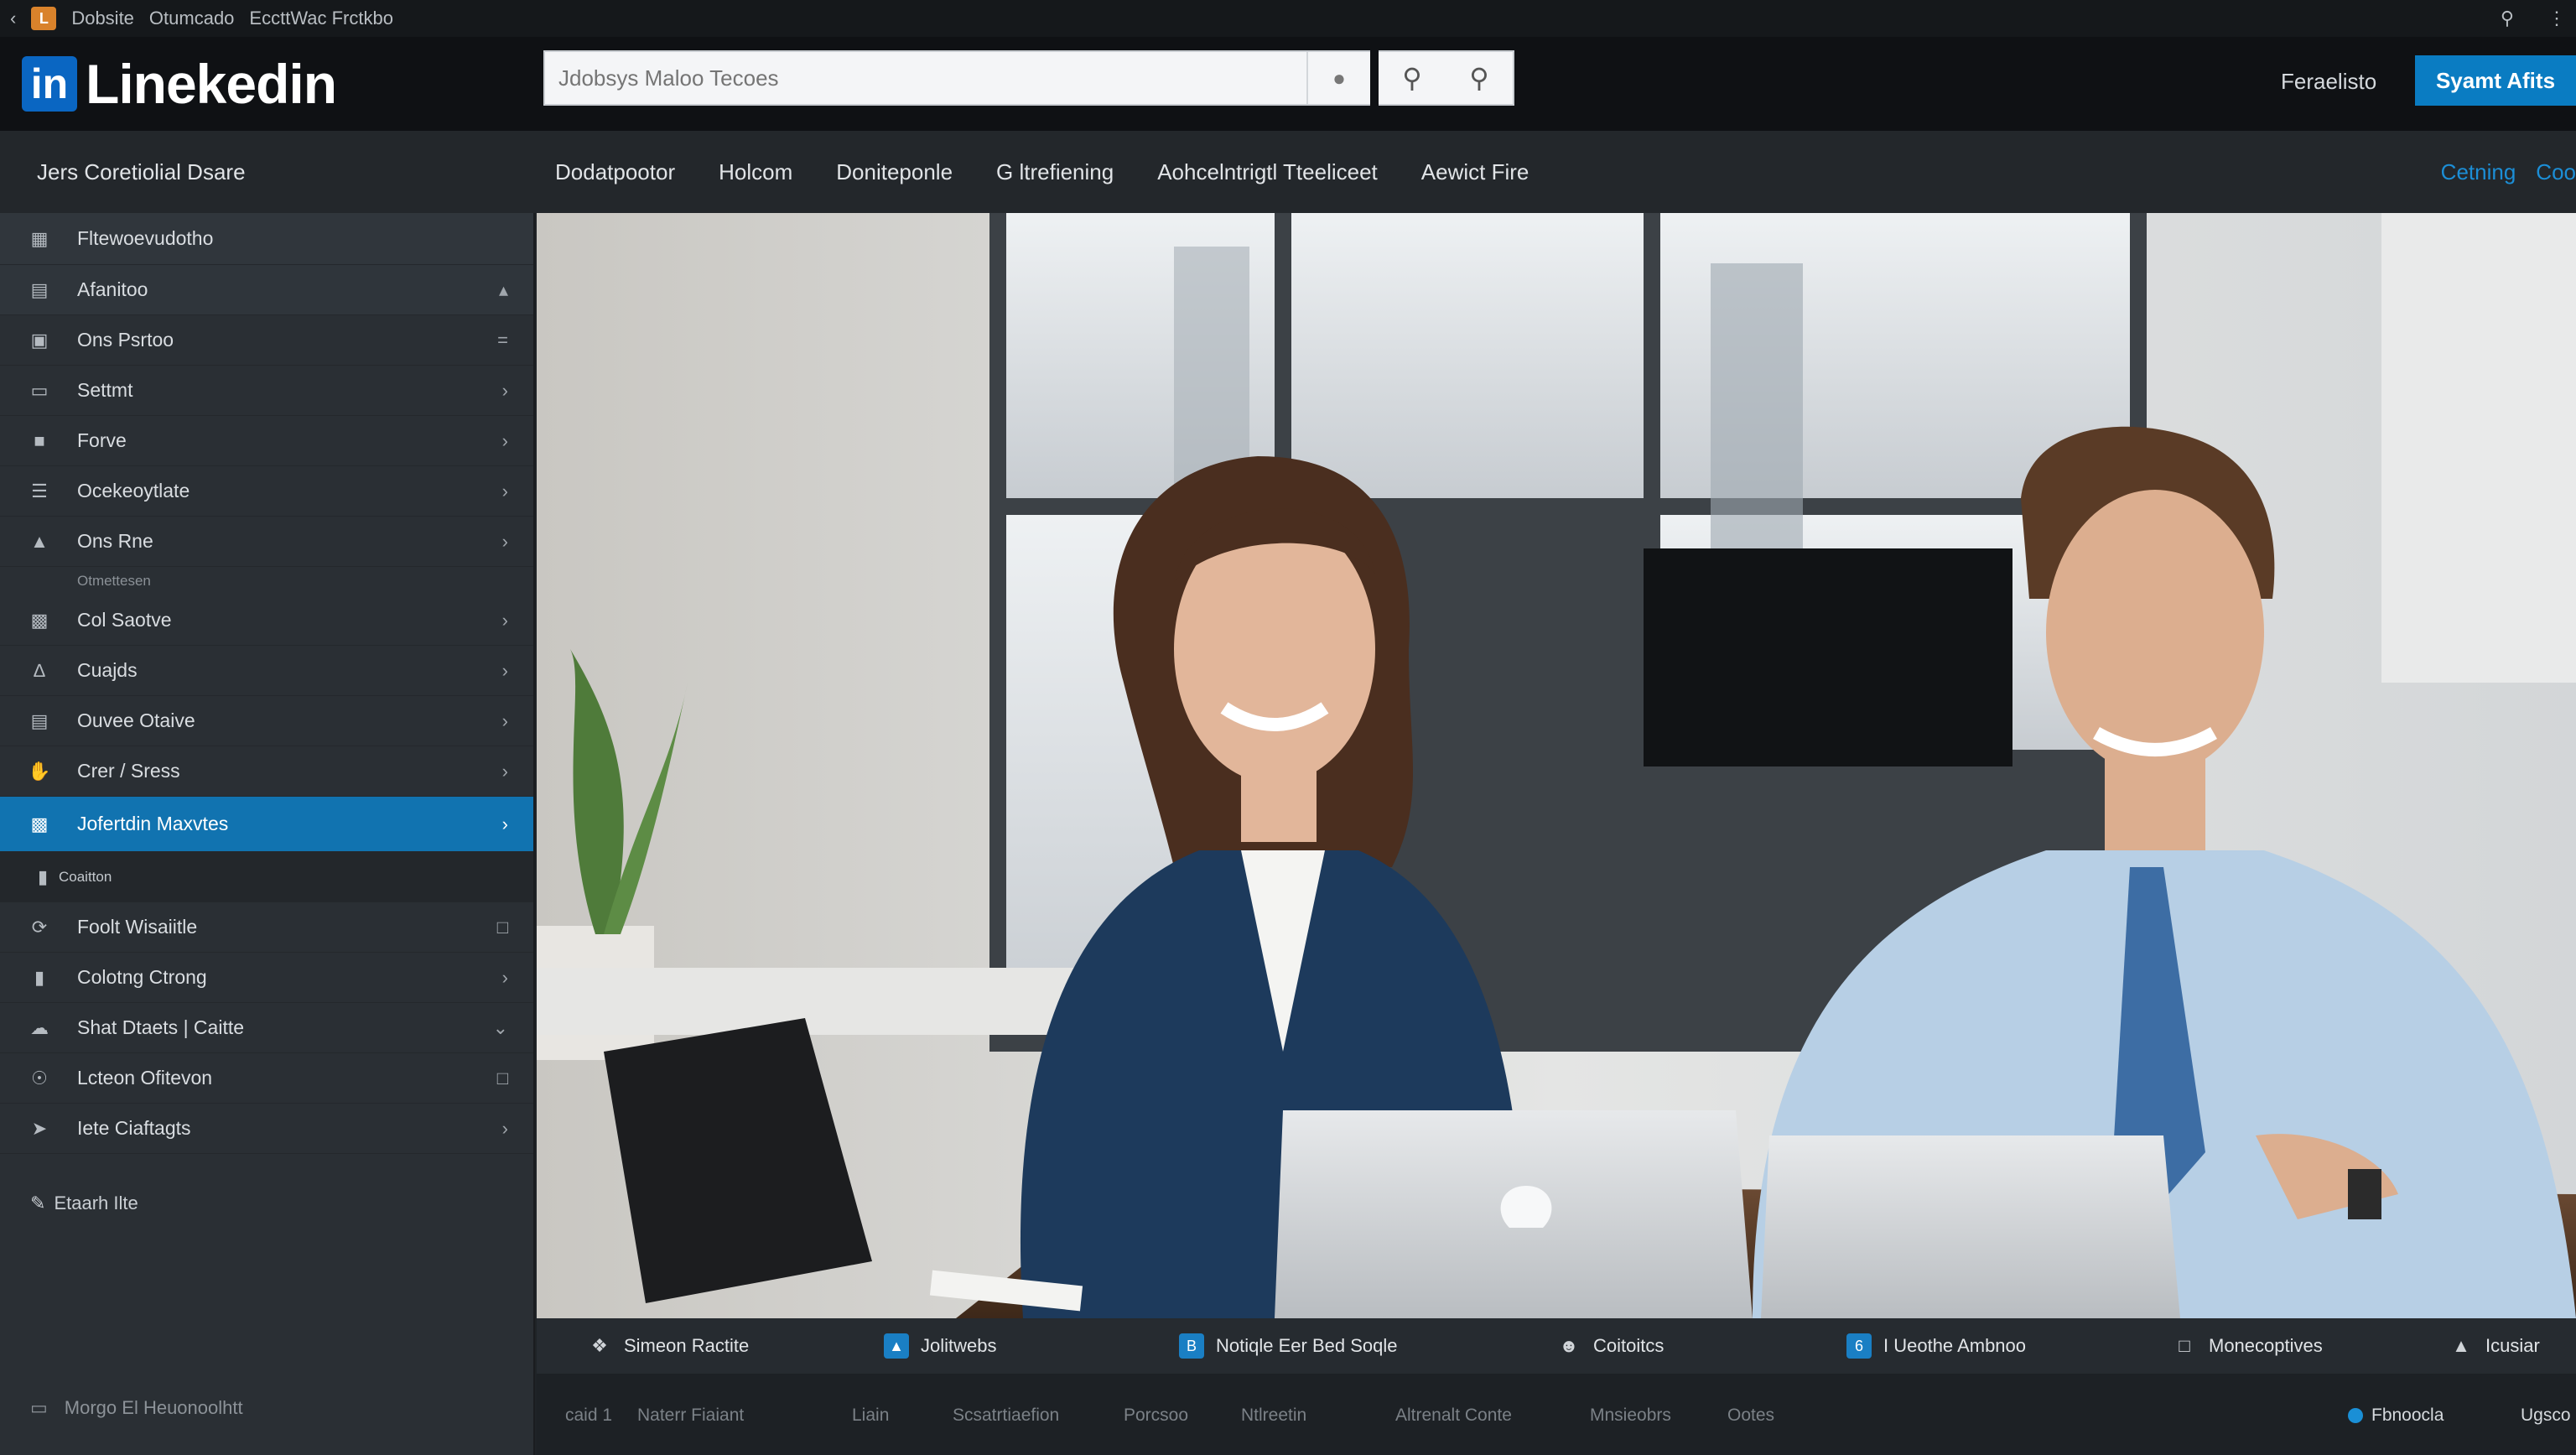  What do you see at coordinates (690, 1416) in the screenshot?
I see `footer-link: Naterr Fiaiant` at bounding box center [690, 1416].